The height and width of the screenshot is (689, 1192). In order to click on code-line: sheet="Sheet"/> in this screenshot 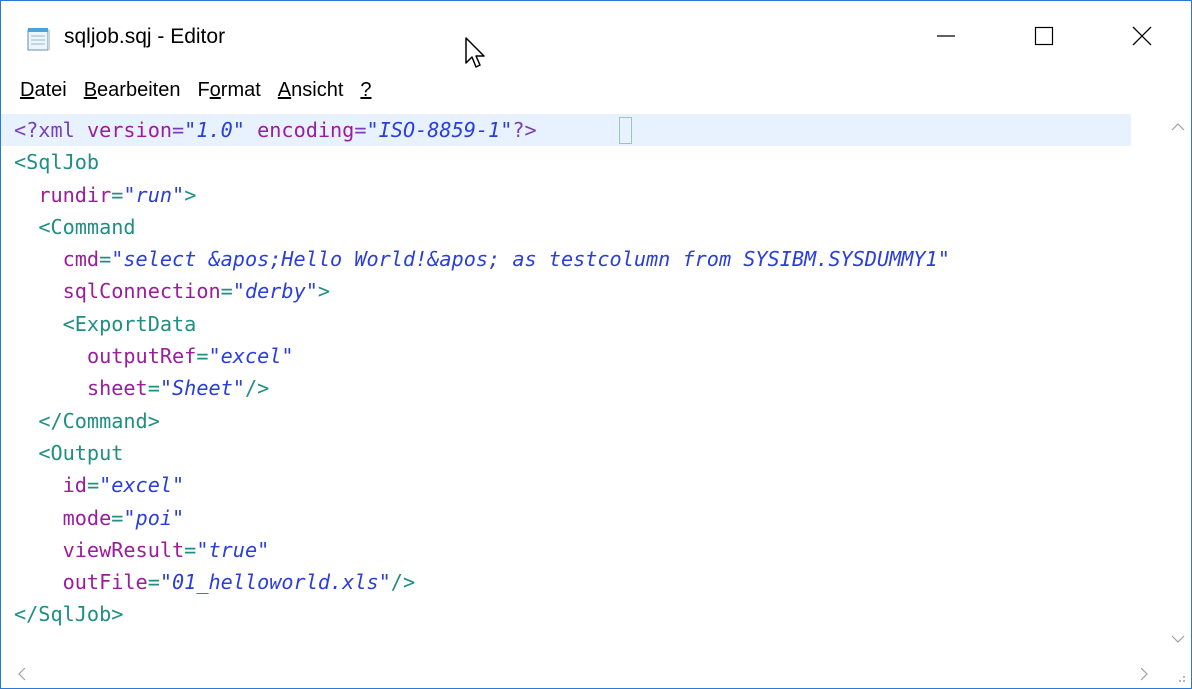, I will do `click(475, 388)`.